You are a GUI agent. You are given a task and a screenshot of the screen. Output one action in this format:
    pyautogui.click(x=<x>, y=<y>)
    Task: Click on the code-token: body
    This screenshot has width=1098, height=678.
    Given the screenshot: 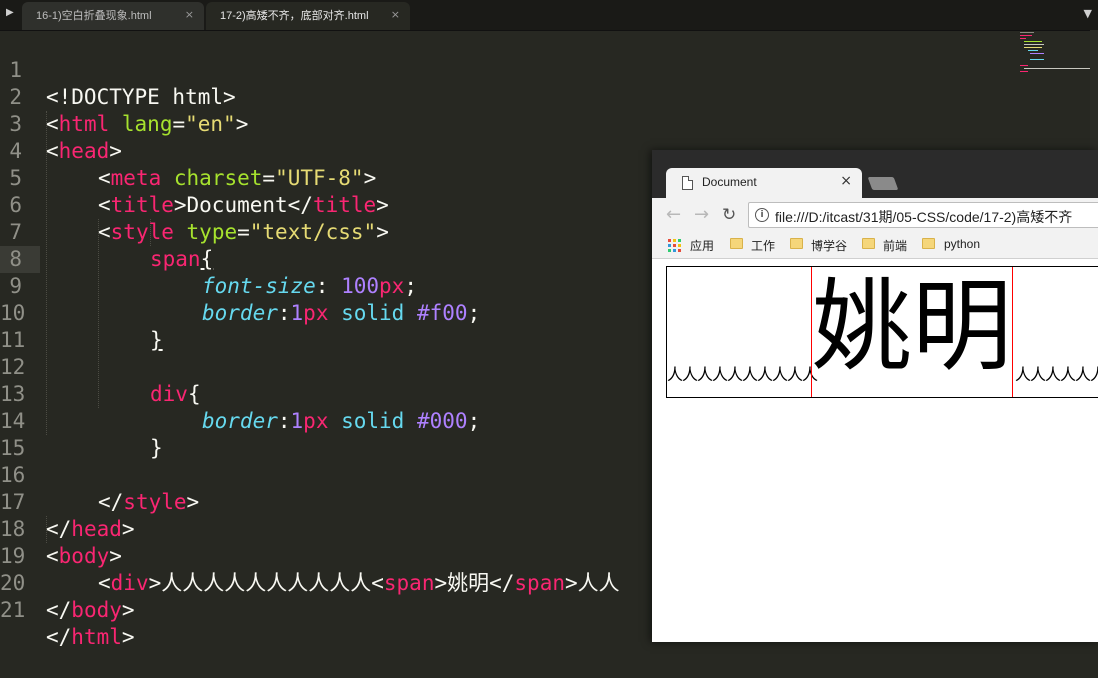 What is the action you would take?
    pyautogui.click(x=96, y=610)
    